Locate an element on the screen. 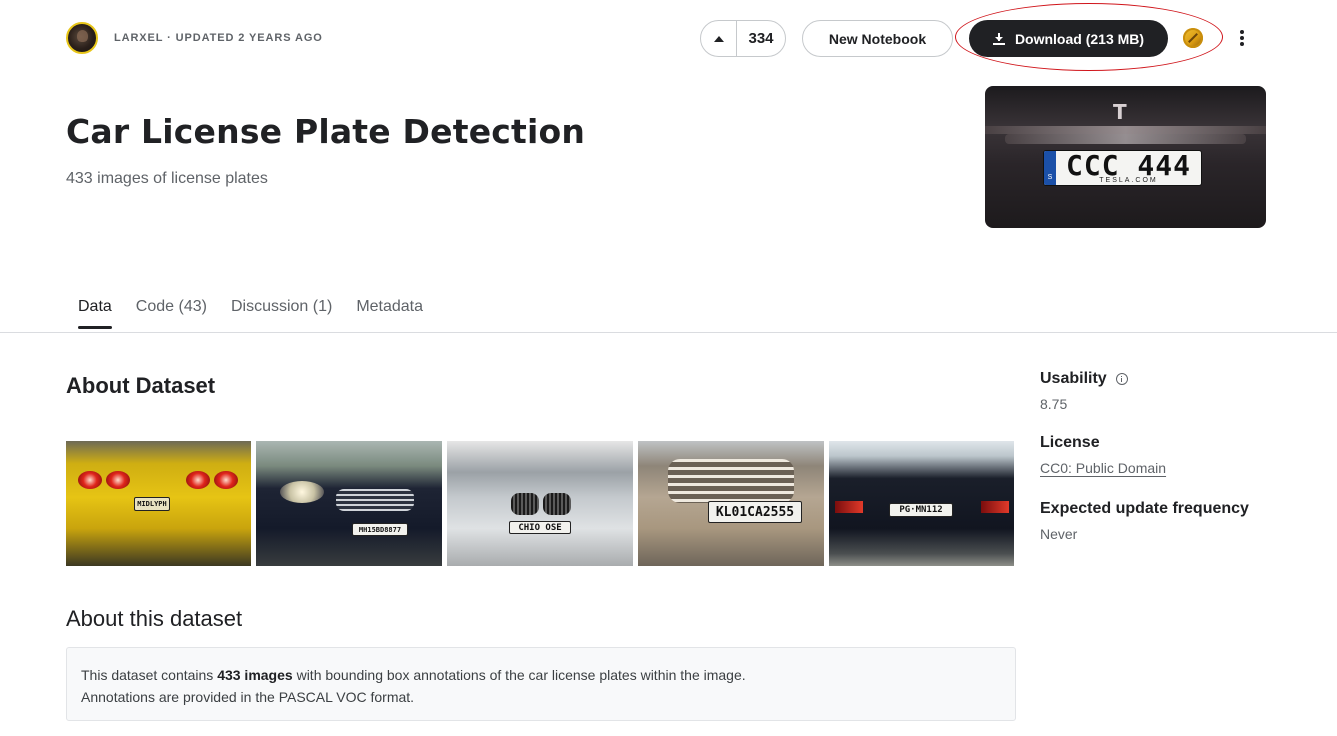 Image resolution: width=1337 pixels, height=736 pixels. sample-image-silver-bmw: CHIO OSE is located at coordinates (540, 503).